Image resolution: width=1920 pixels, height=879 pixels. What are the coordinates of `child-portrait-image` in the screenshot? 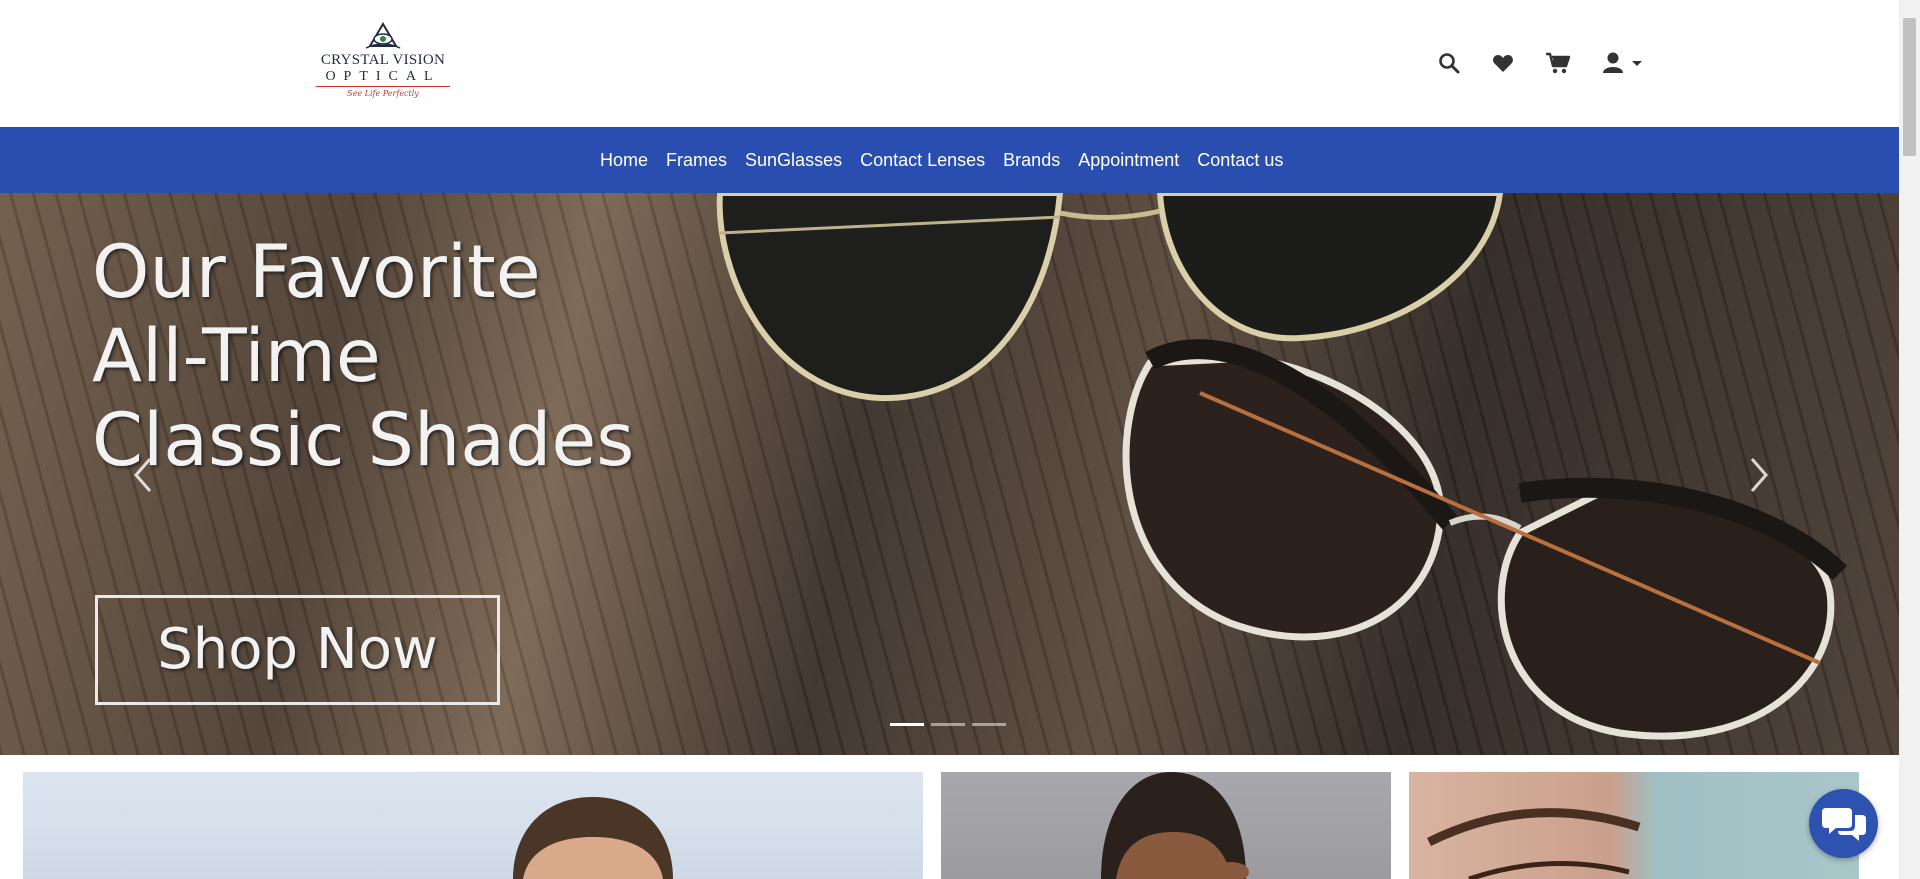 It's located at (1175, 825).